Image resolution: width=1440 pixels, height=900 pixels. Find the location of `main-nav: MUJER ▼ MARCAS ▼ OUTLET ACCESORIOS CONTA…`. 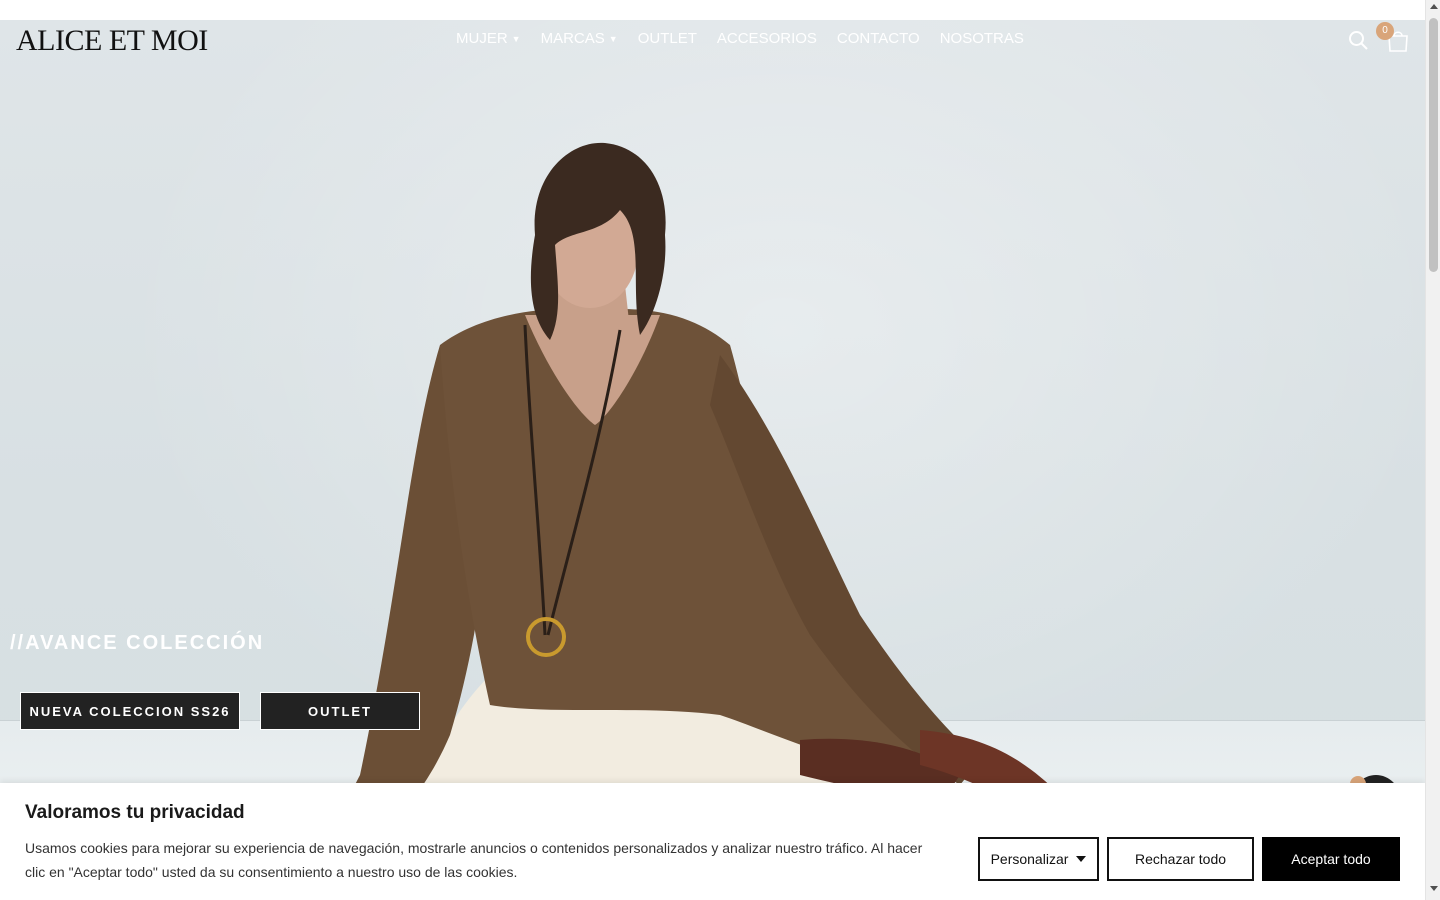

main-nav: MUJER ▼ MARCAS ▼ OUTLET ACCESORIOS CONTA… is located at coordinates (740, 38).